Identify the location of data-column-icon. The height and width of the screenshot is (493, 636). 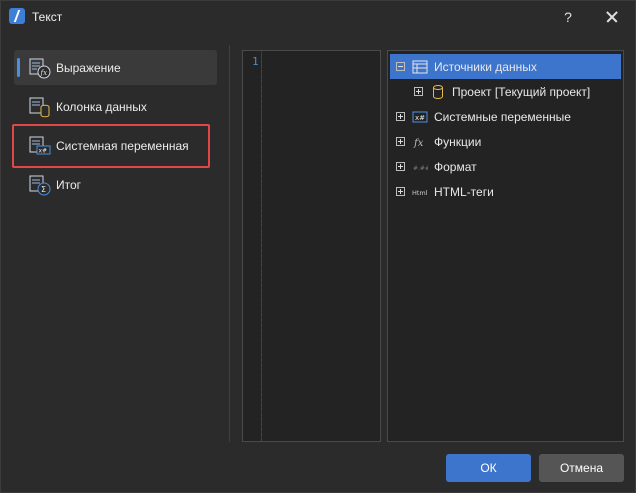
(40, 107).